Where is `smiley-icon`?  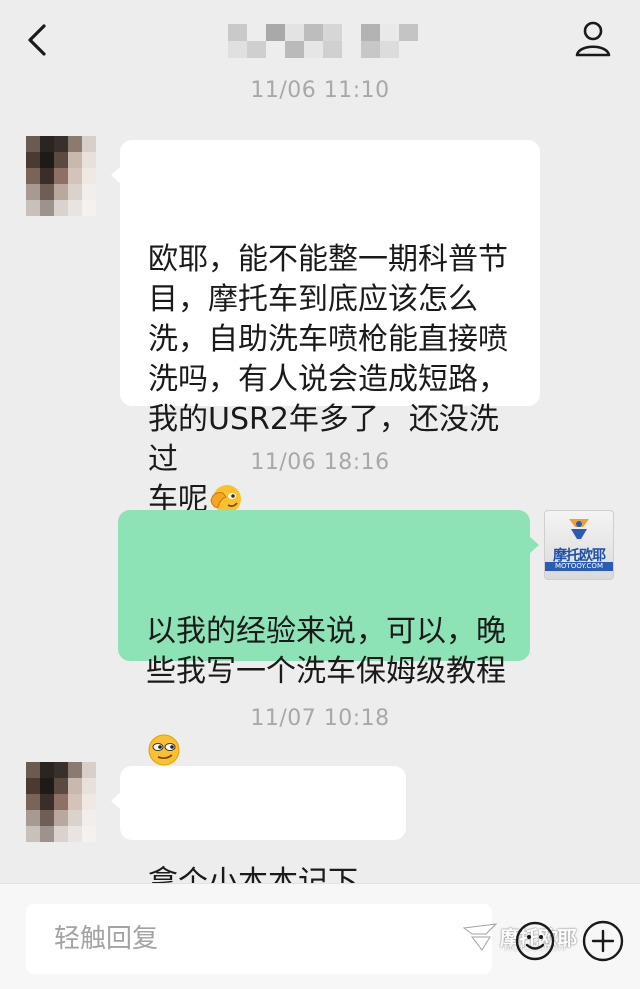 smiley-icon is located at coordinates (535, 941).